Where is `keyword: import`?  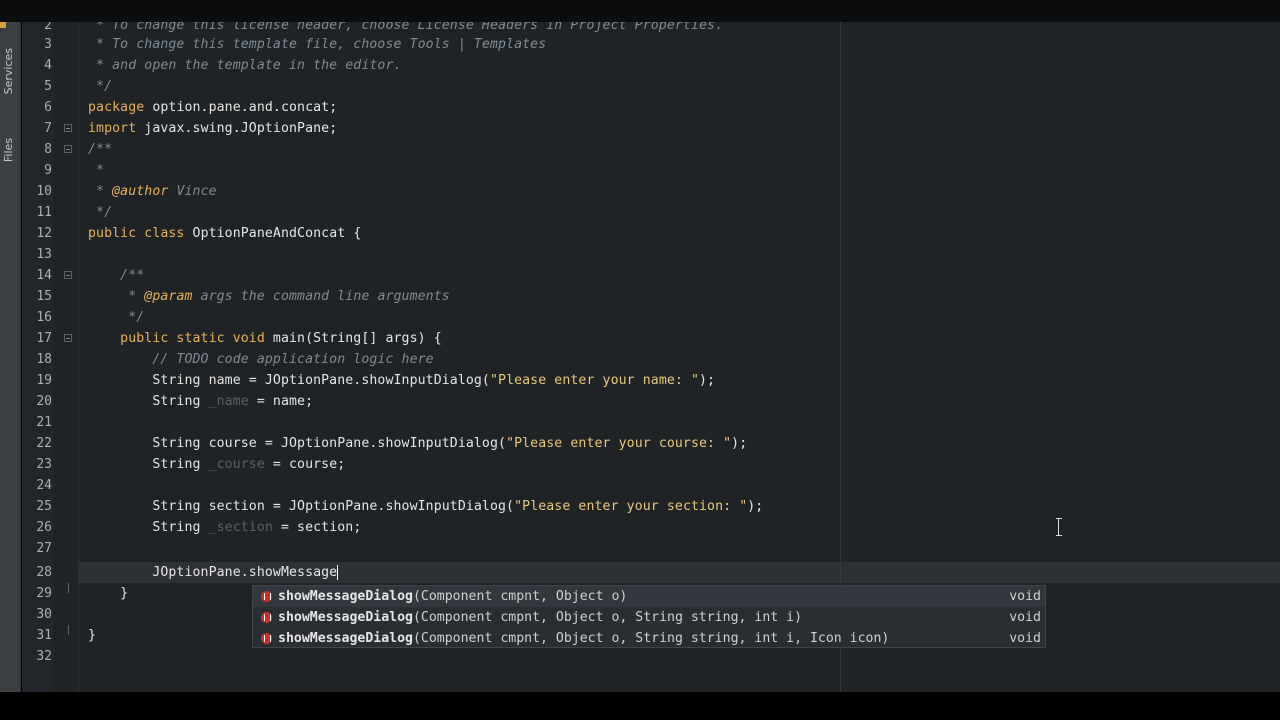
keyword: import is located at coordinates (112, 128).